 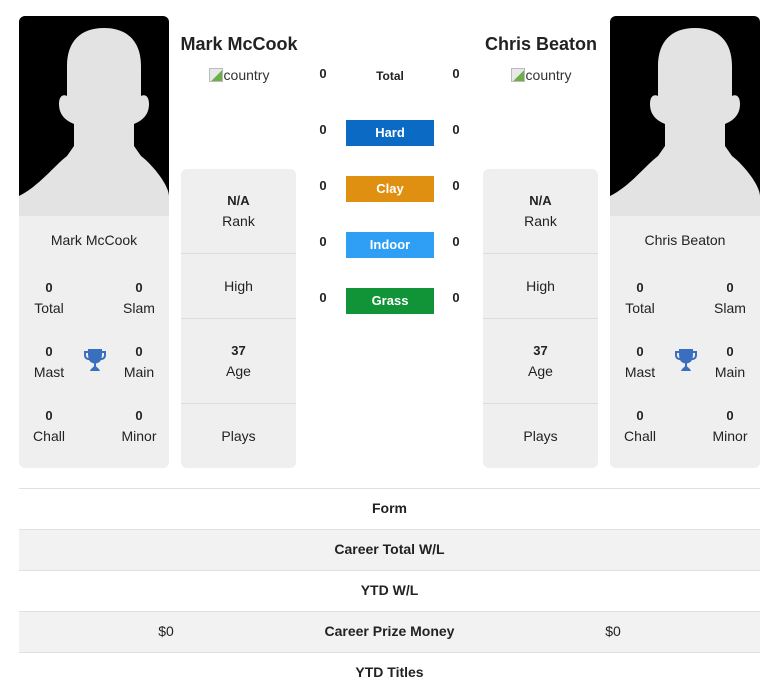 I want to click on surface-grass-right: 0, so click(x=456, y=297).